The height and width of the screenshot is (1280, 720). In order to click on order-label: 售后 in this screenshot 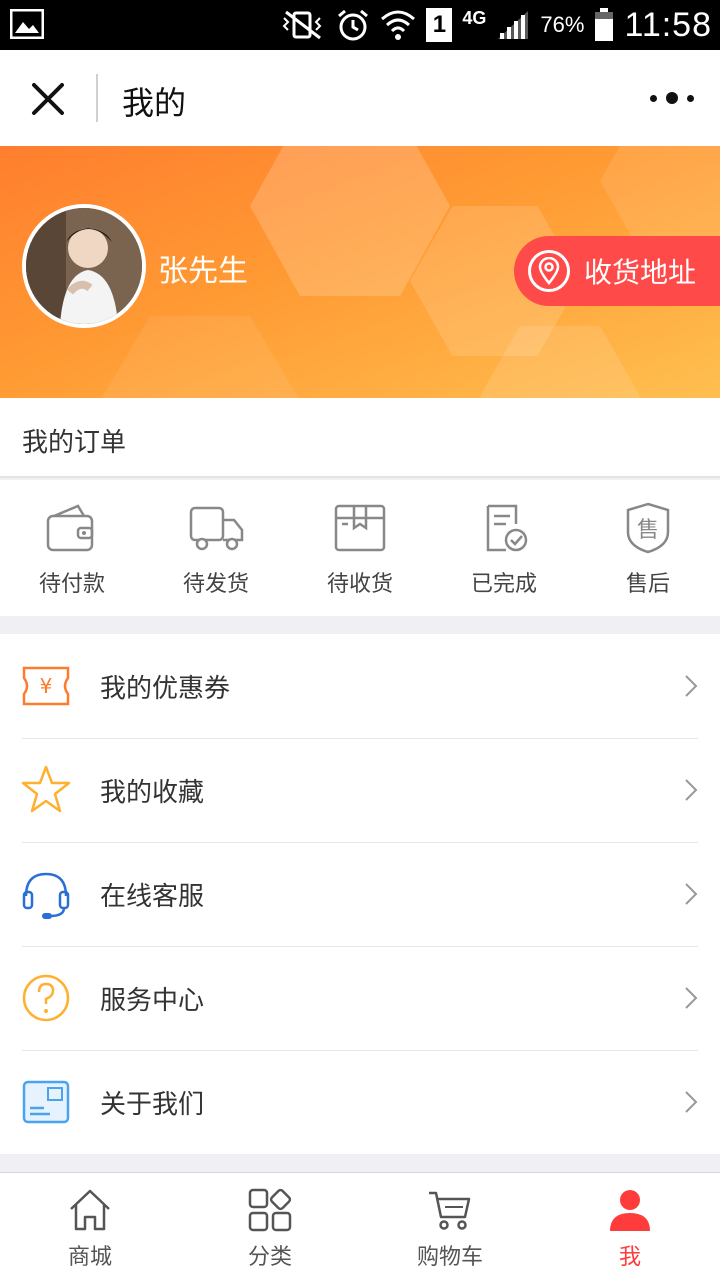, I will do `click(647, 584)`.